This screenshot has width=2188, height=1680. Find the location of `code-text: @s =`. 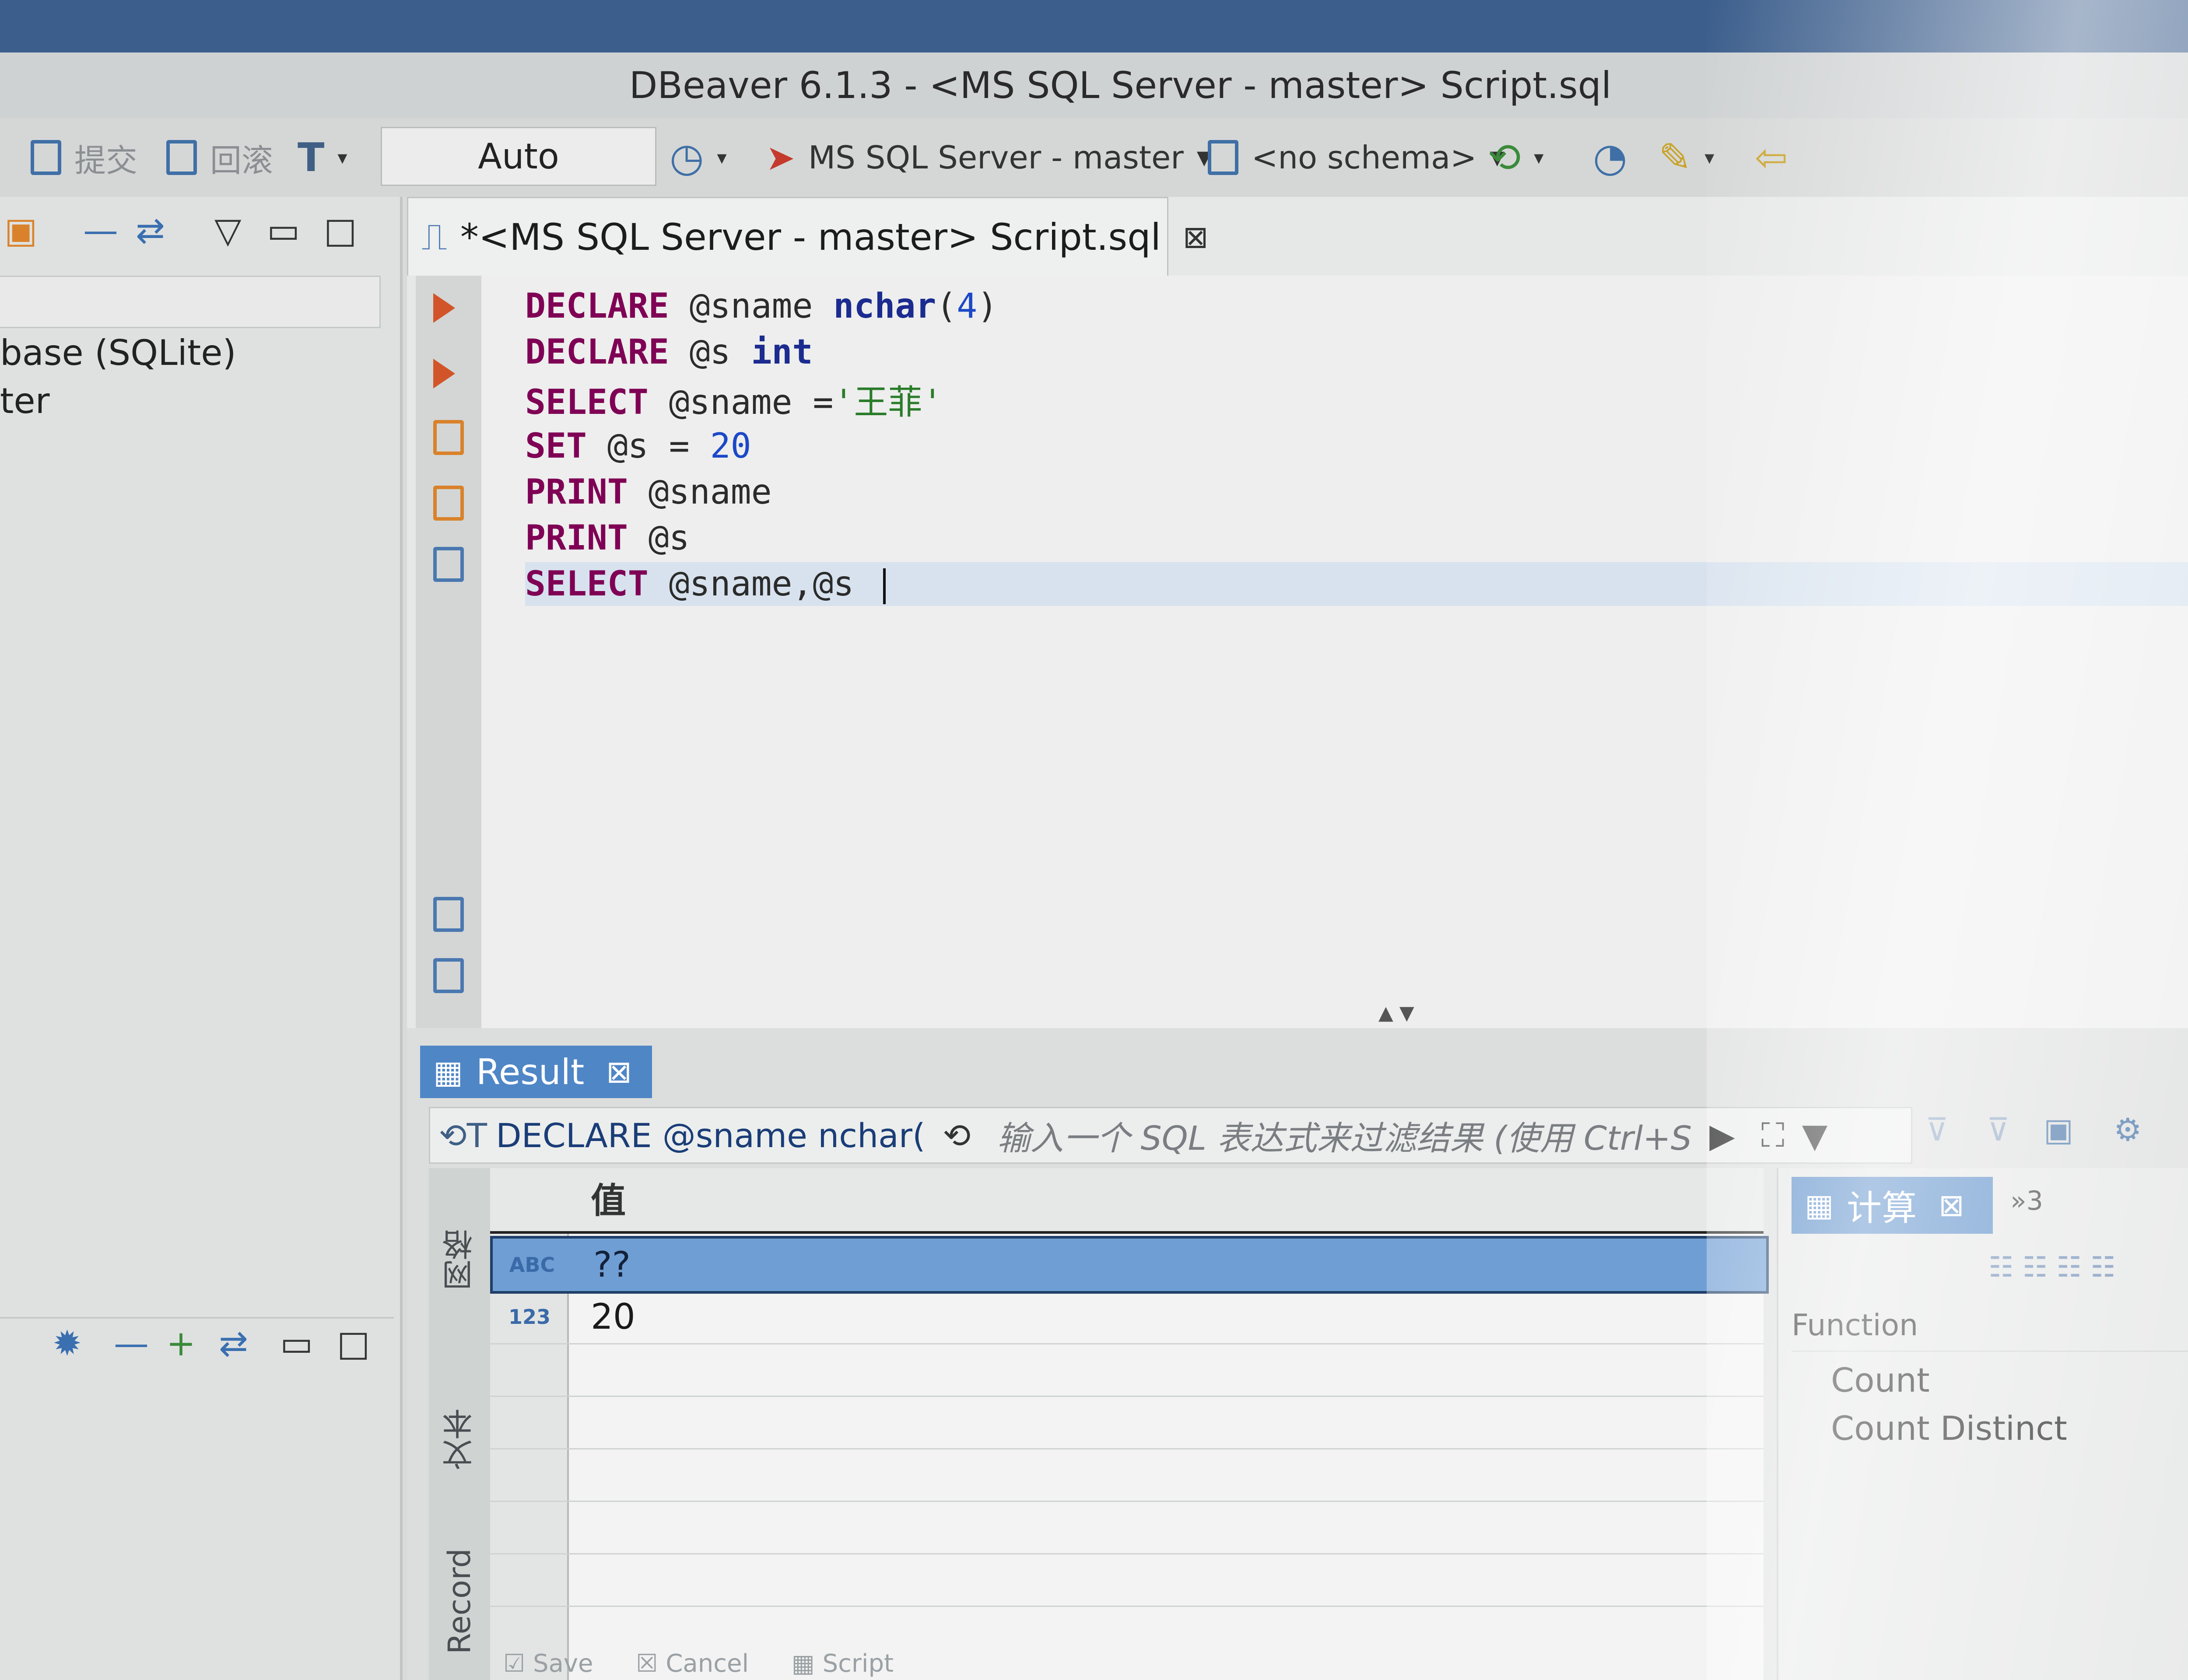

code-text: @s = is located at coordinates (648, 446).